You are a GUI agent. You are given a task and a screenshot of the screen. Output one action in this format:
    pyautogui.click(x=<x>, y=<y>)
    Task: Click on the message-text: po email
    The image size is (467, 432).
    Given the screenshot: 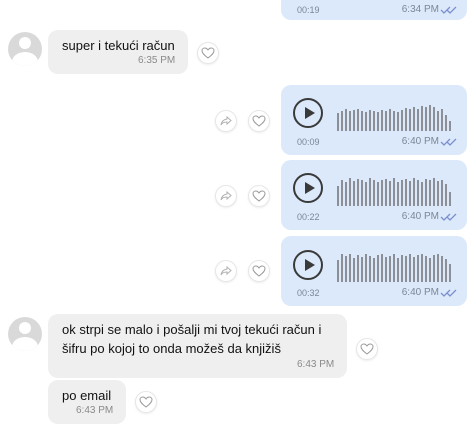 What is the action you would take?
    pyautogui.click(x=87, y=395)
    